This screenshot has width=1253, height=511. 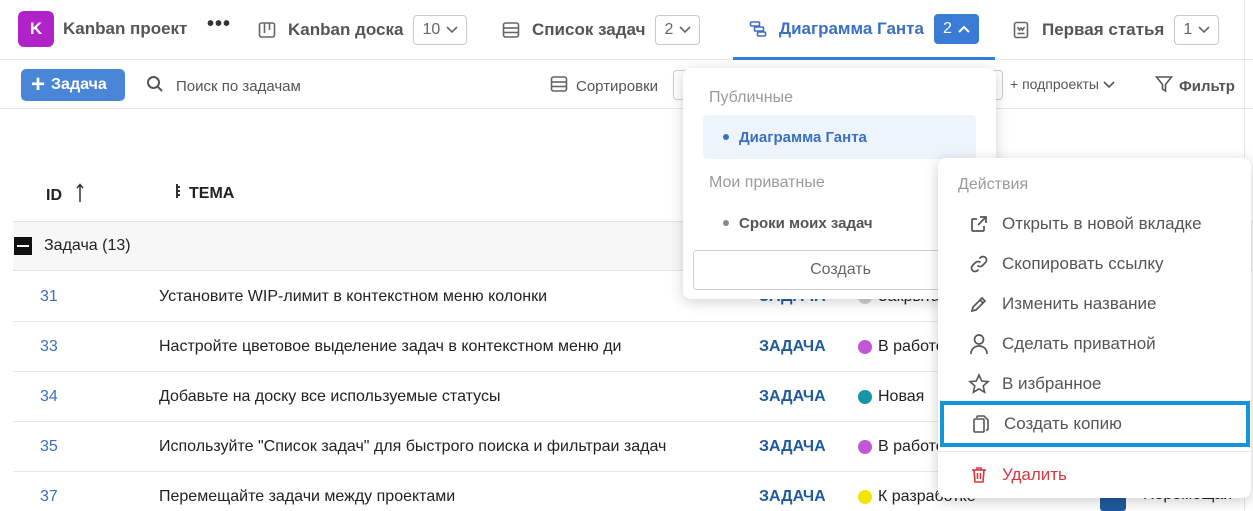 What do you see at coordinates (559, 86) in the screenshot?
I see `sort-icon` at bounding box center [559, 86].